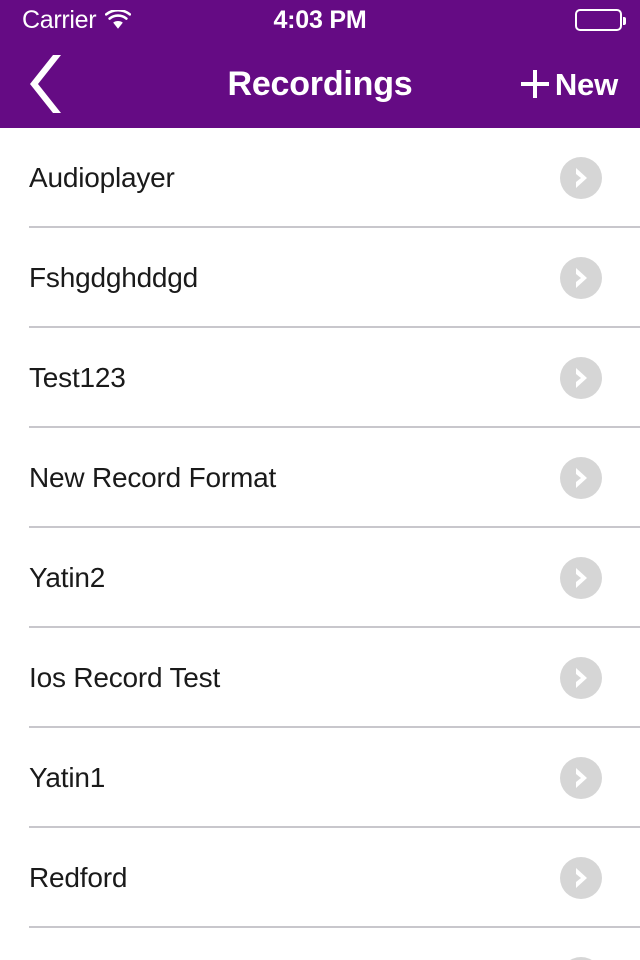 The height and width of the screenshot is (960, 640). I want to click on table-row: New Record Format, so click(320, 478).